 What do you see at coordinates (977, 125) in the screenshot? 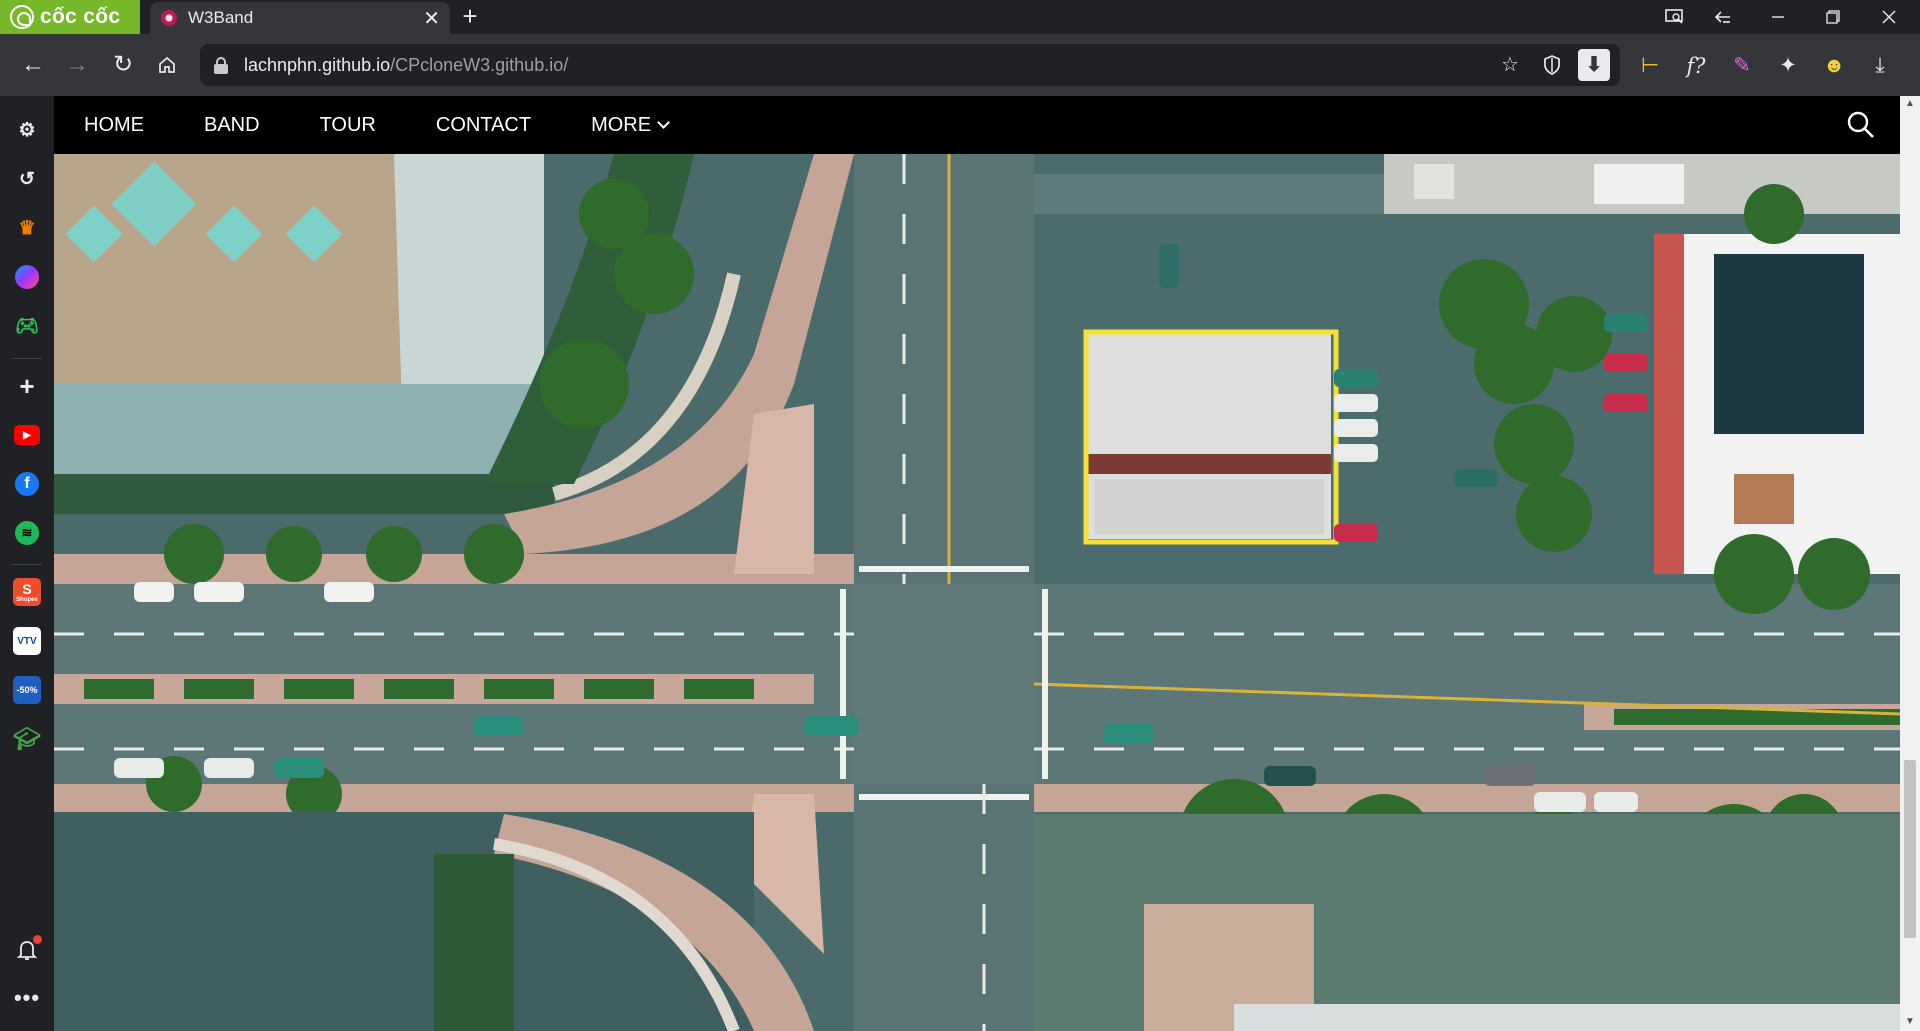
I see `w3-navbar: HOME BAND TOUR CONTACT MORE` at bounding box center [977, 125].